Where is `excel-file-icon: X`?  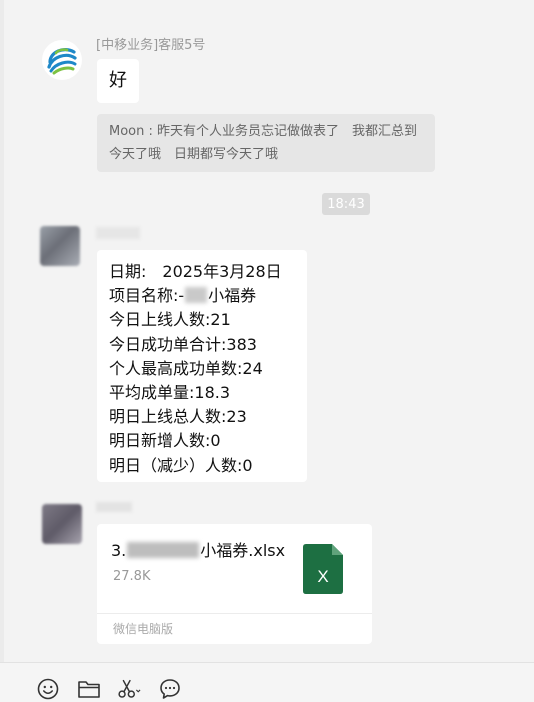 excel-file-icon: X is located at coordinates (323, 569).